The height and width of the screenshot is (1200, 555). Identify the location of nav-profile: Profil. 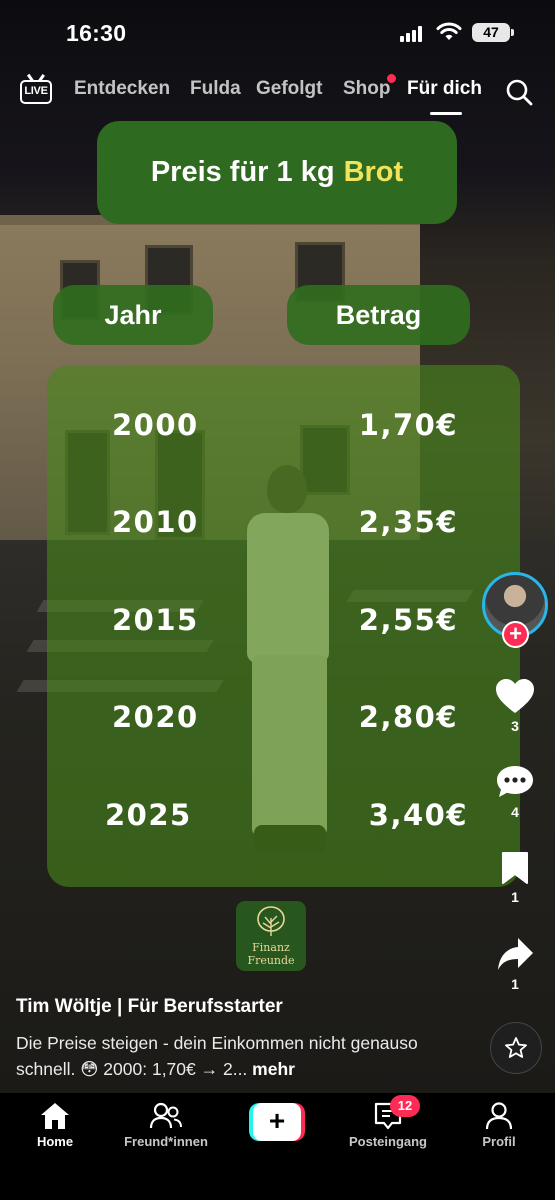
(499, 1125).